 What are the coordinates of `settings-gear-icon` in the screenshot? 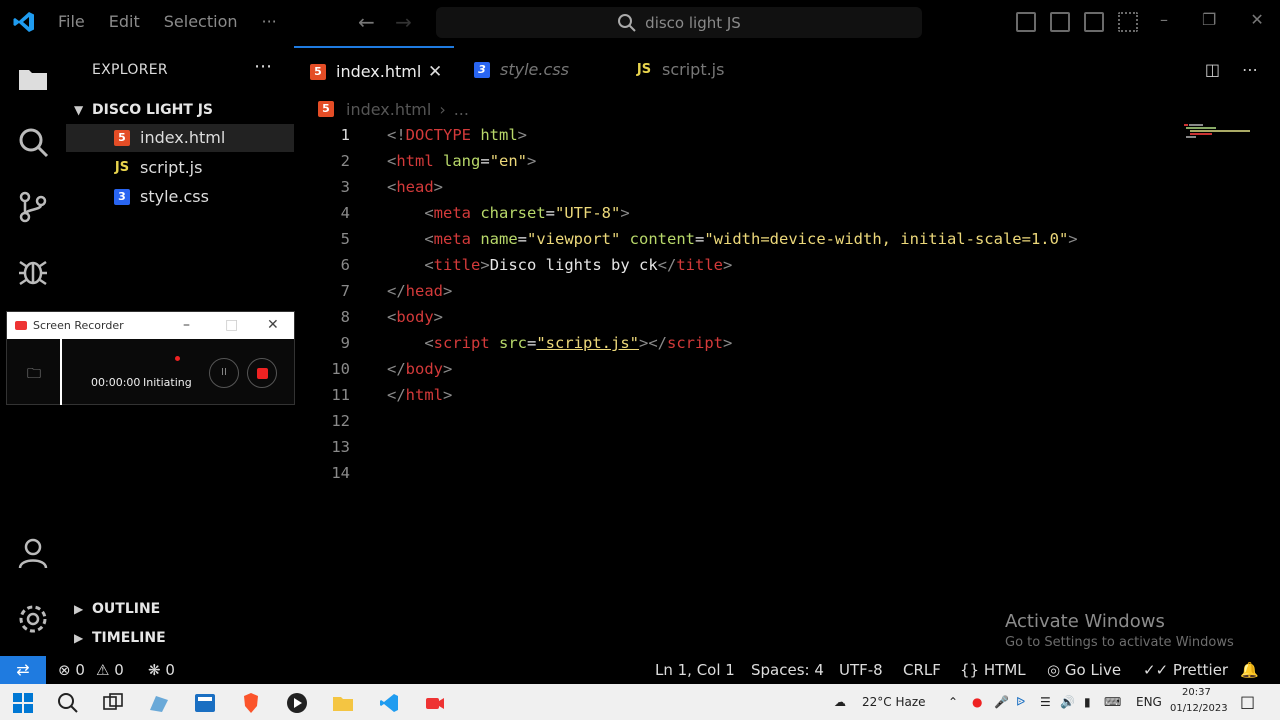 It's located at (33, 619).